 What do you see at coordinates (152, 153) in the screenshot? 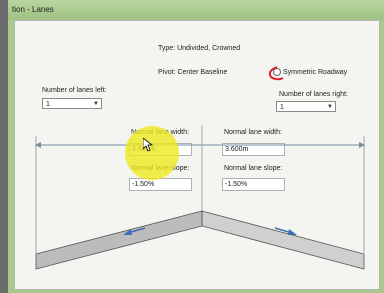
I see `cursor-highlight` at bounding box center [152, 153].